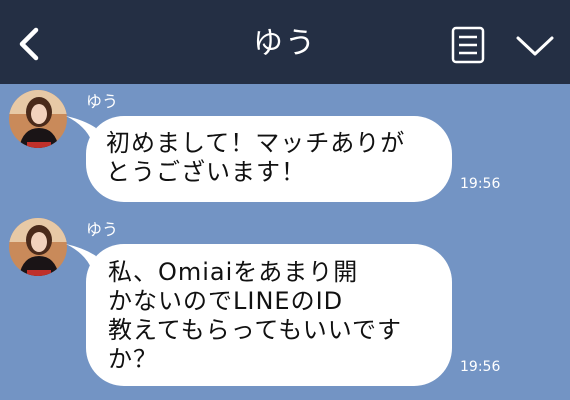 Image resolution: width=570 pixels, height=400 pixels. I want to click on menu-button, so click(468, 45).